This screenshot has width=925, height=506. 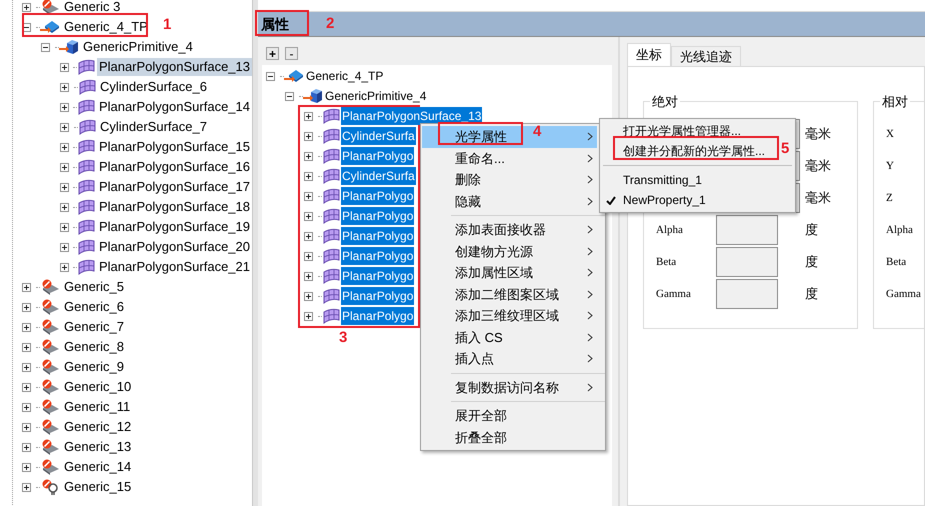 I want to click on tree-item: PlanarPolygonSurface_14, so click(x=174, y=107).